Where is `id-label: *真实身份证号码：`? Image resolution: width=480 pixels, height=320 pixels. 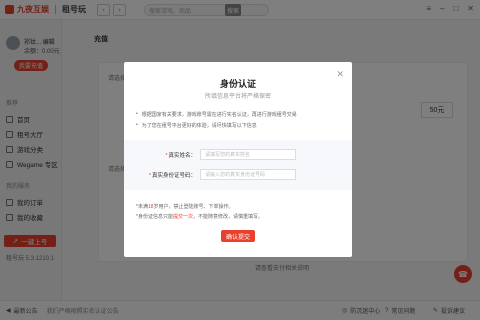 id-label: *真实身份证号码： is located at coordinates (162, 175).